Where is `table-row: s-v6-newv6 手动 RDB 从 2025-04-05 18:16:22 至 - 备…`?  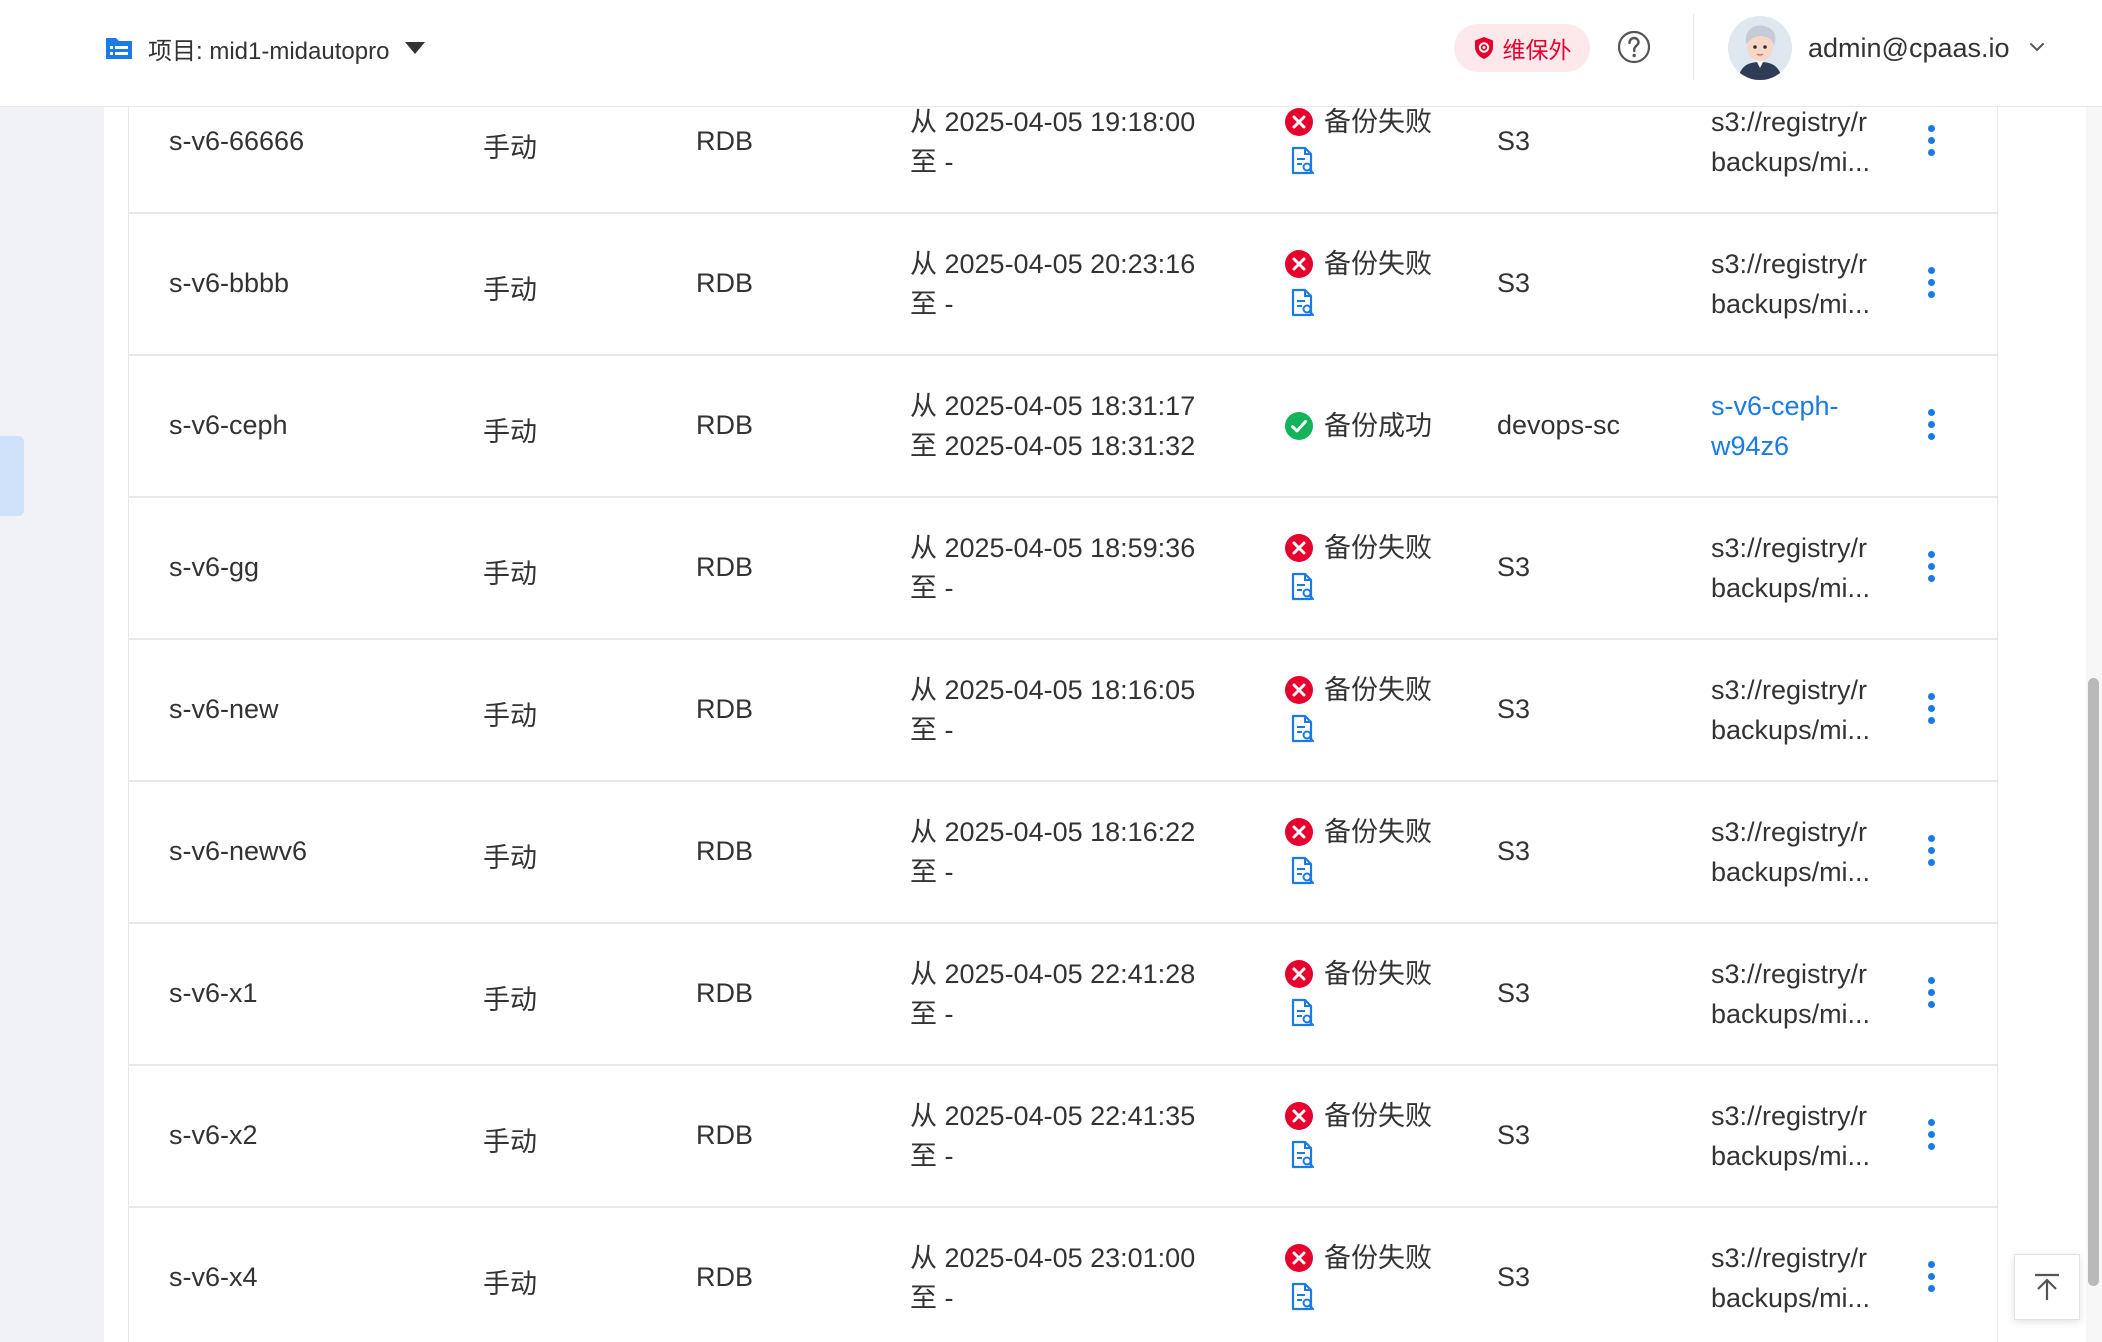
table-row: s-v6-newv6 手动 RDB 从 2025-04-05 18:16:22 至 - 备… is located at coordinates (1063, 853).